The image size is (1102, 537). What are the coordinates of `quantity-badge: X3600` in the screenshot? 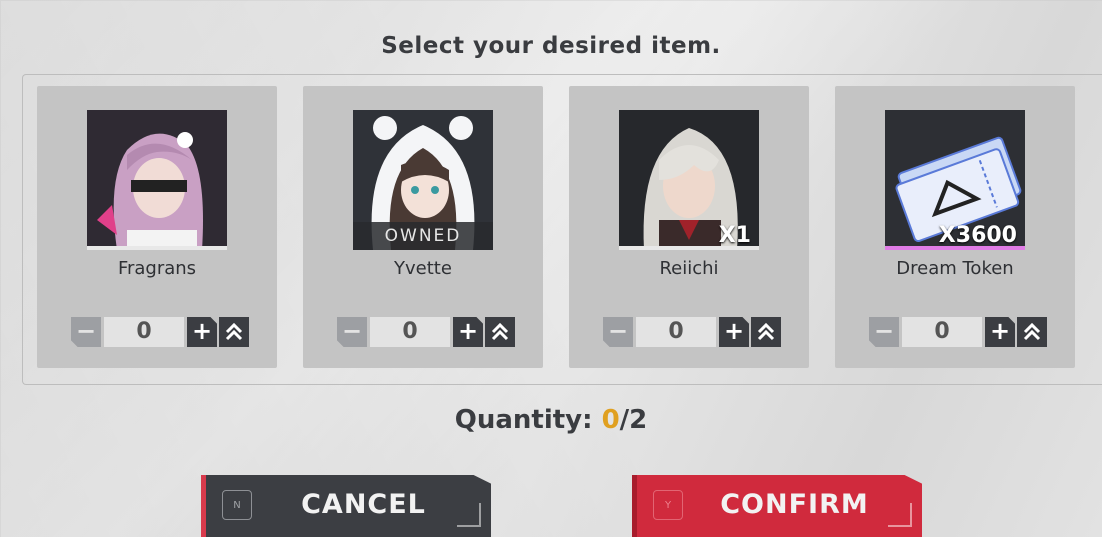 It's located at (977, 235).